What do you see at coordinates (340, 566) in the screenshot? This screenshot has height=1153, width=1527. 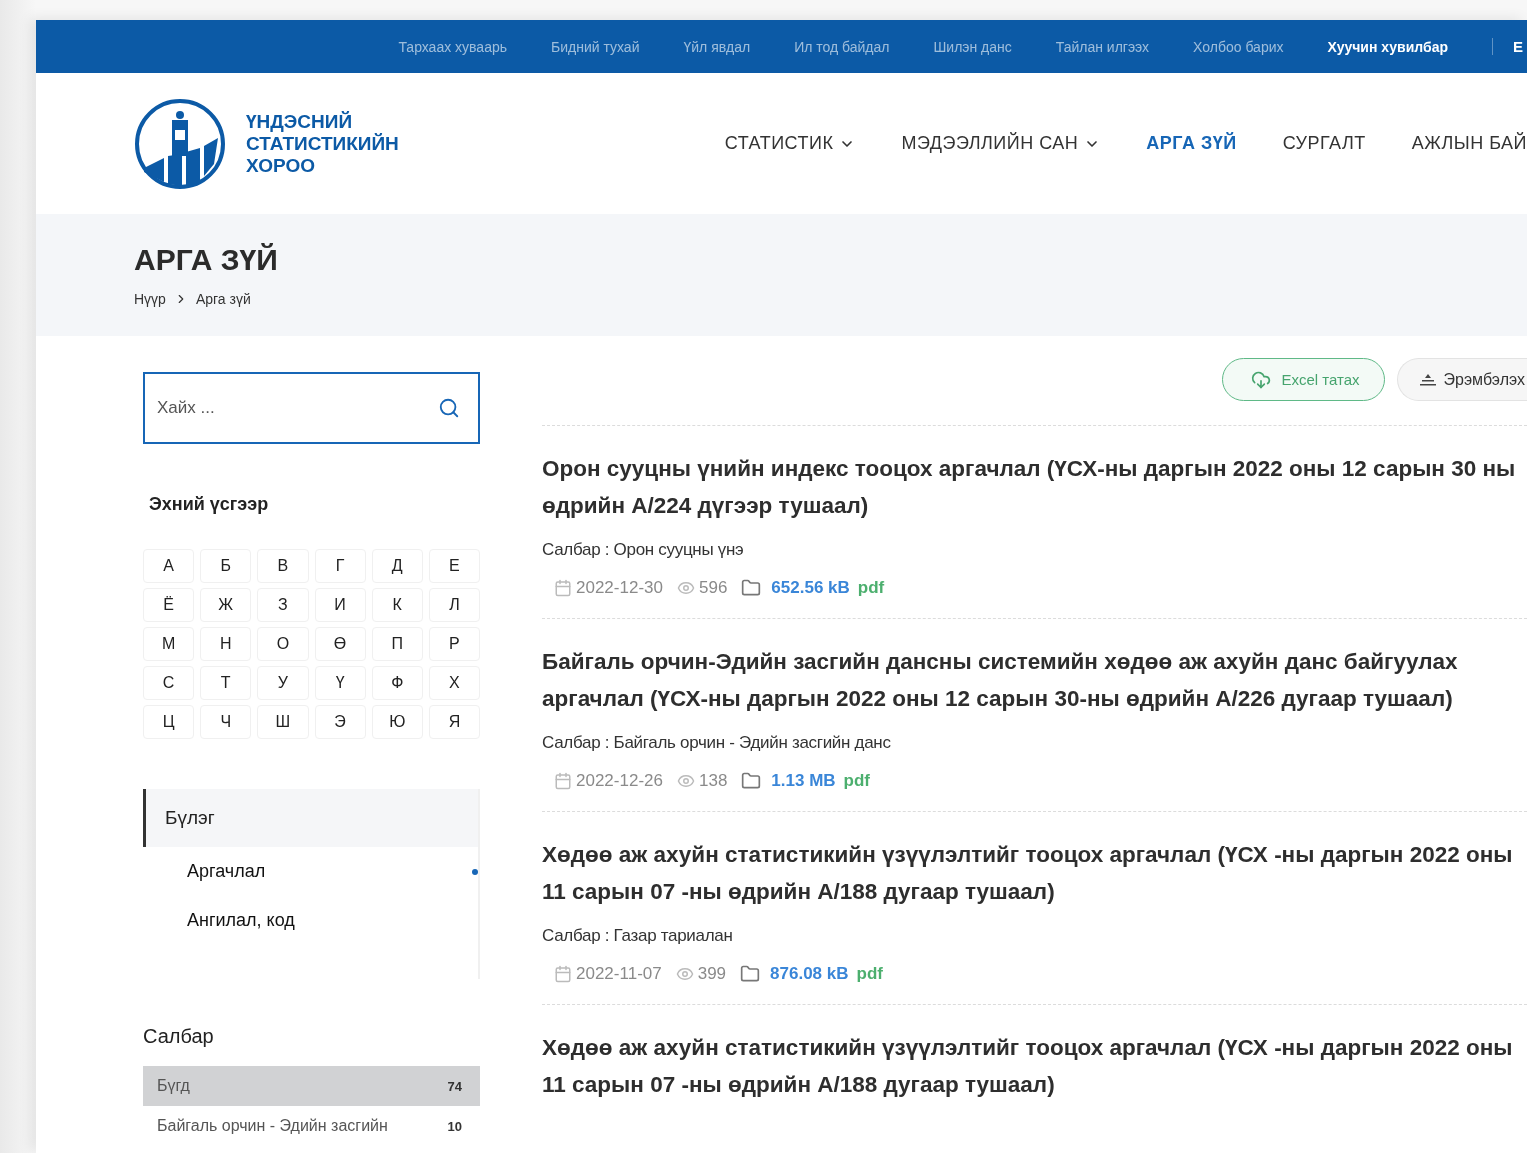 I see `letter-button: Г` at bounding box center [340, 566].